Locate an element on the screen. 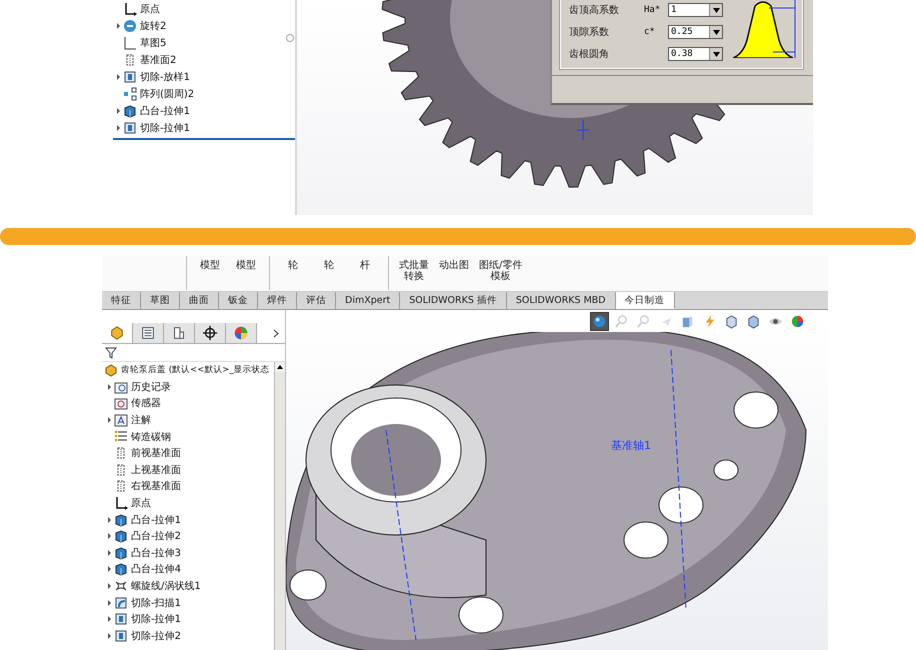 This screenshot has width=916, height=650. tree-item: 铸造碳钢 is located at coordinates (151, 437).